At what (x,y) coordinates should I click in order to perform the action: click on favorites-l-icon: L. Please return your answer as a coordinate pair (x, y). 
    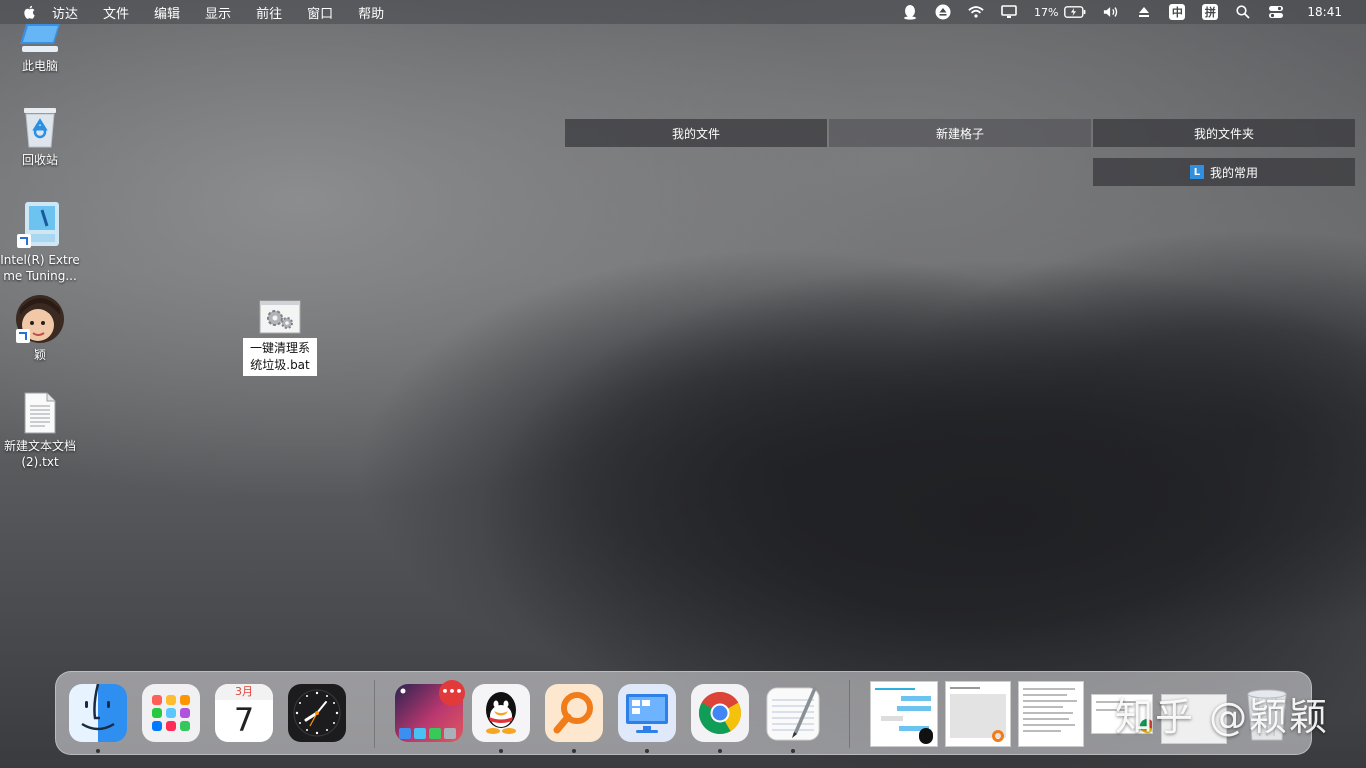
    Looking at the image, I should click on (1196, 172).